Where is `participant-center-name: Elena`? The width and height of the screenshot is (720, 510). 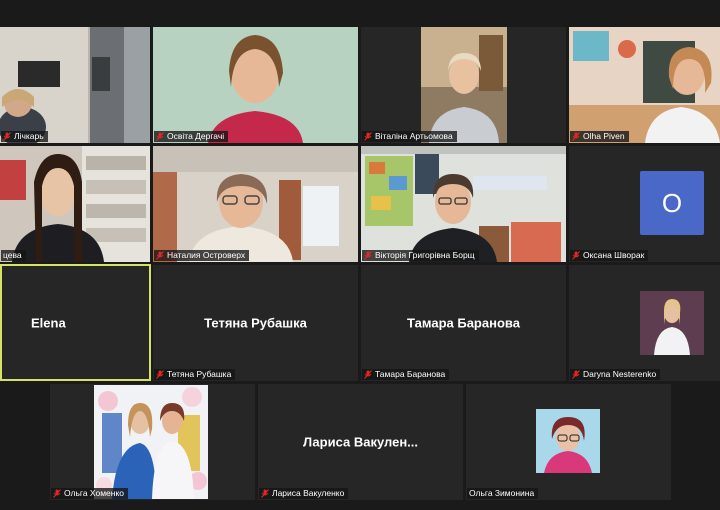
participant-center-name: Elena is located at coordinates (48, 322).